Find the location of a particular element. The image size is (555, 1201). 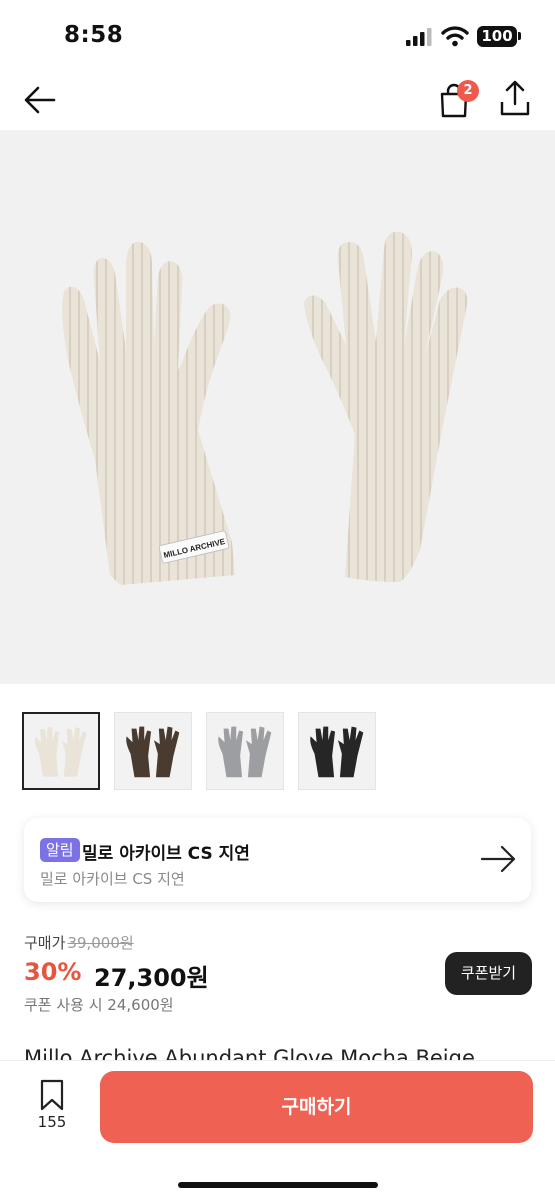

price-label: 구매가 is located at coordinates (45, 943).